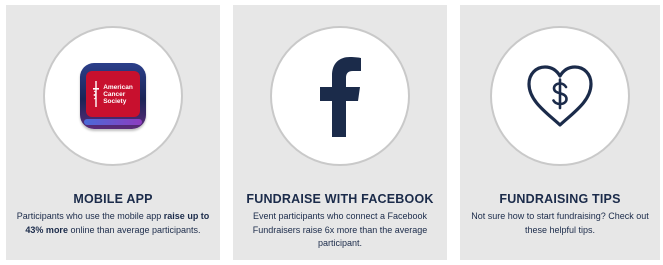  I want to click on facebook-icon, so click(340, 97).